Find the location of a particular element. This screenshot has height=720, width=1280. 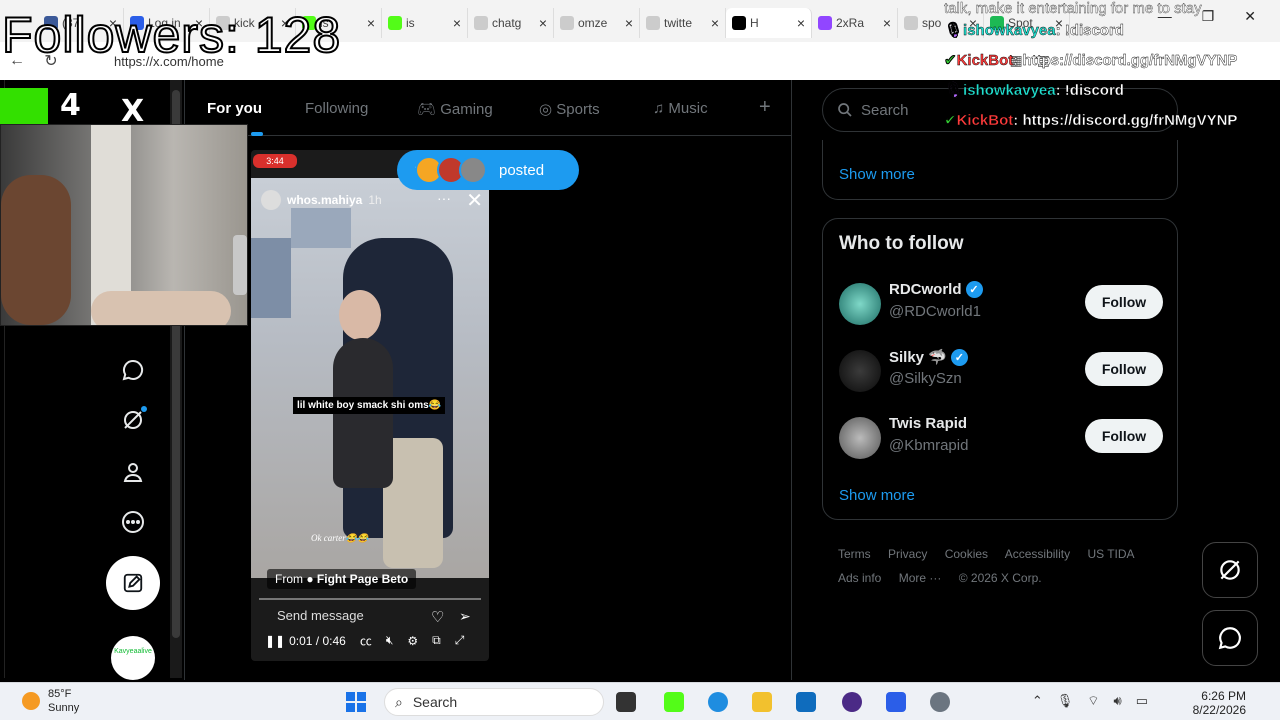

browser-tab: H × is located at coordinates (769, 23).